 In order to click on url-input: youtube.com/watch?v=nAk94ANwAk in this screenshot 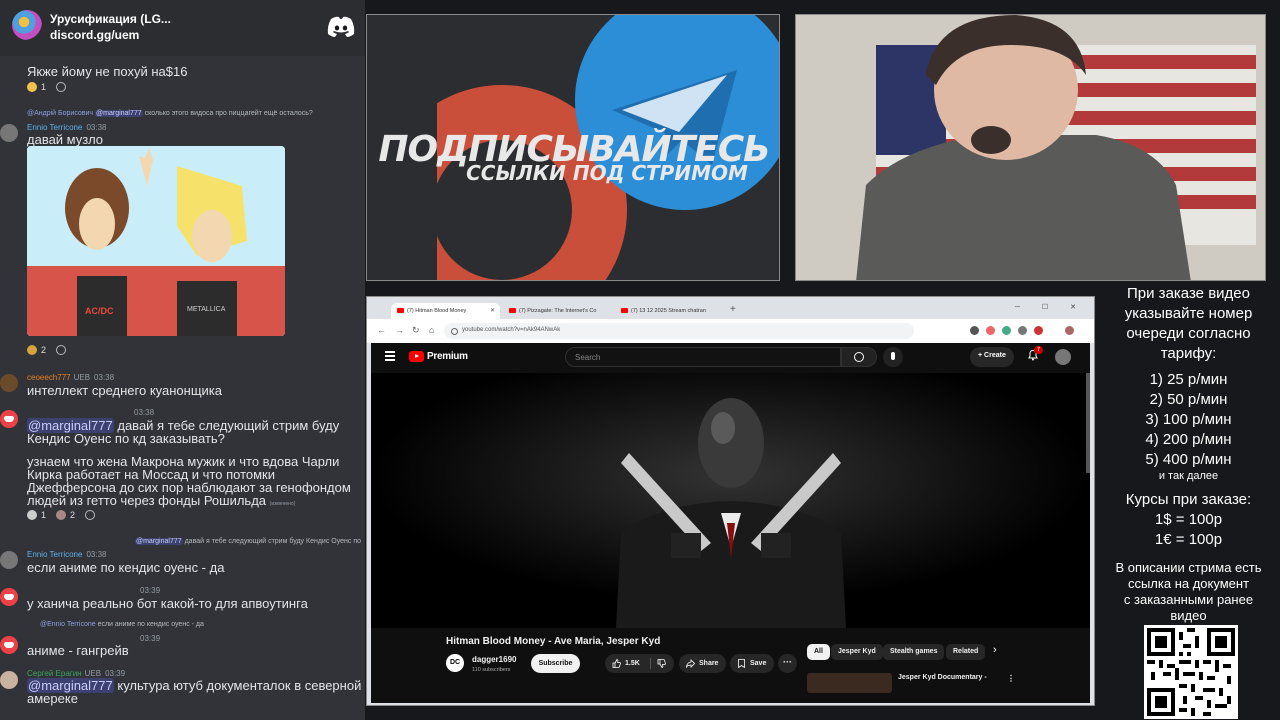, I will do `click(679, 331)`.